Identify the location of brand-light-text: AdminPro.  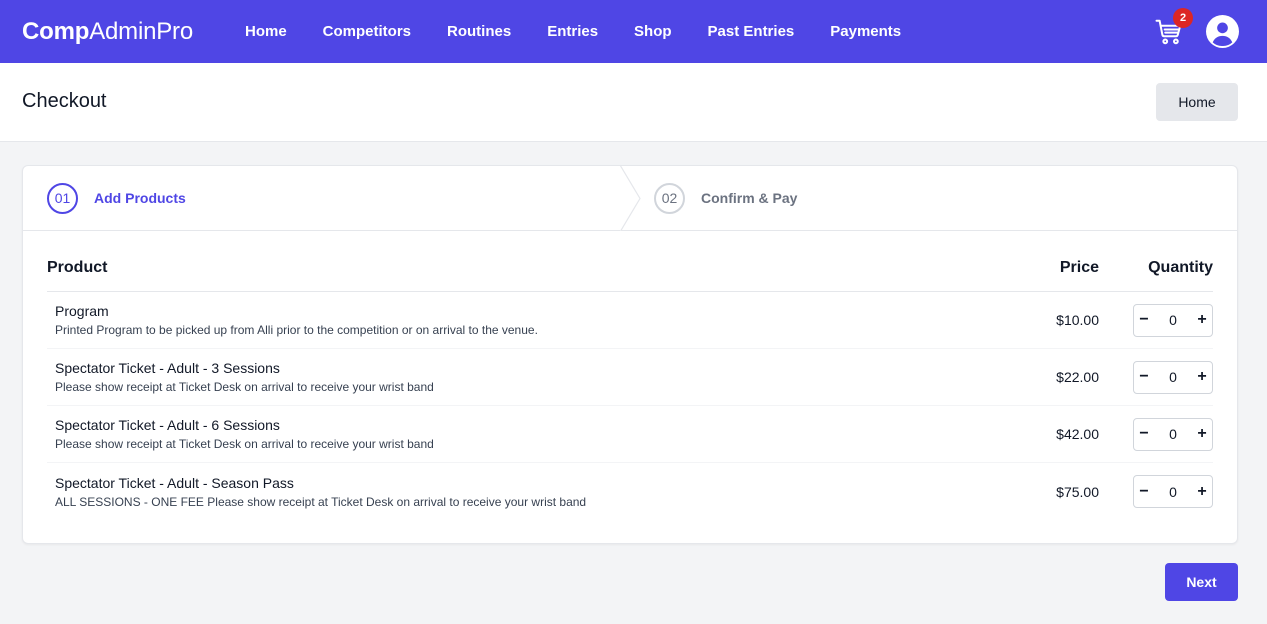
(141, 31).